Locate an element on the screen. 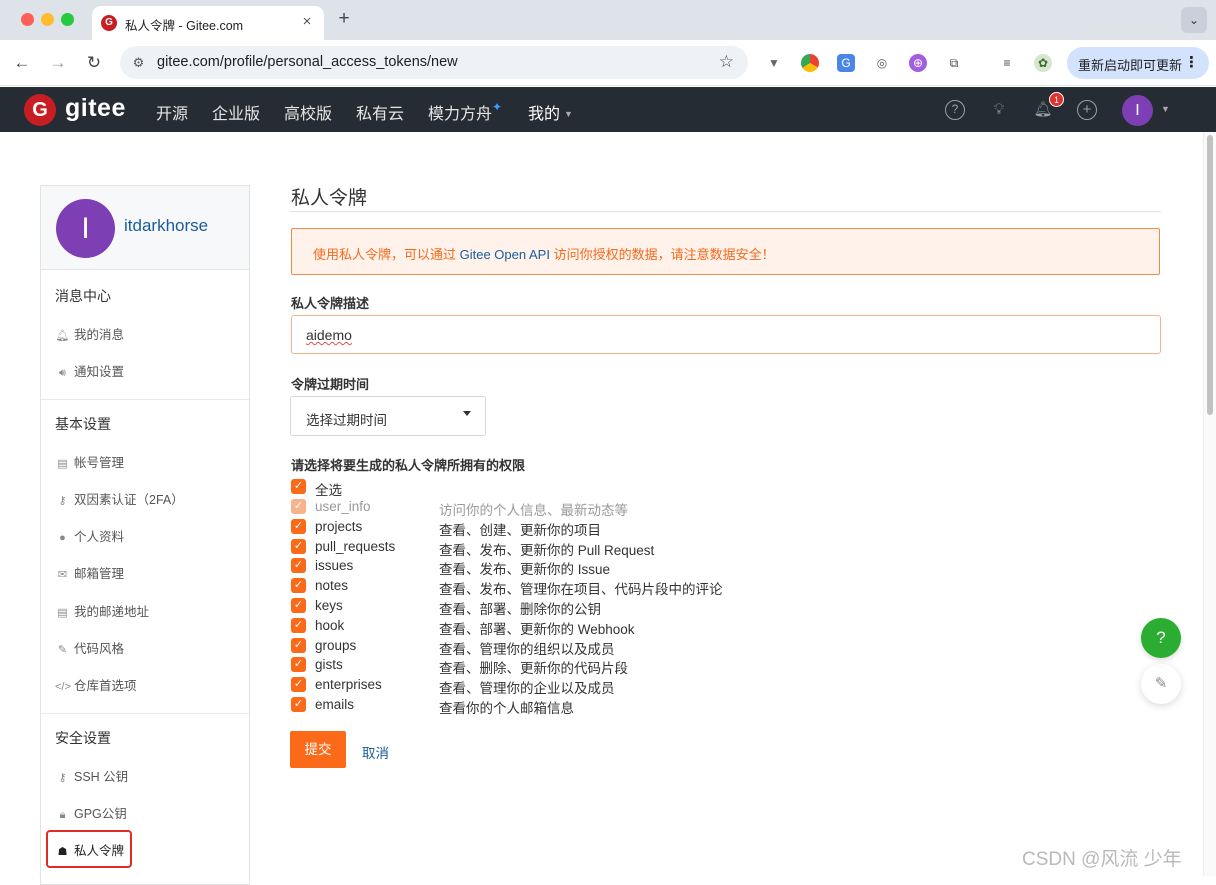 Image resolution: width=1216 pixels, height=885 pixels. nav-ai-hub-label: 模力方舟 is located at coordinates (460, 114).